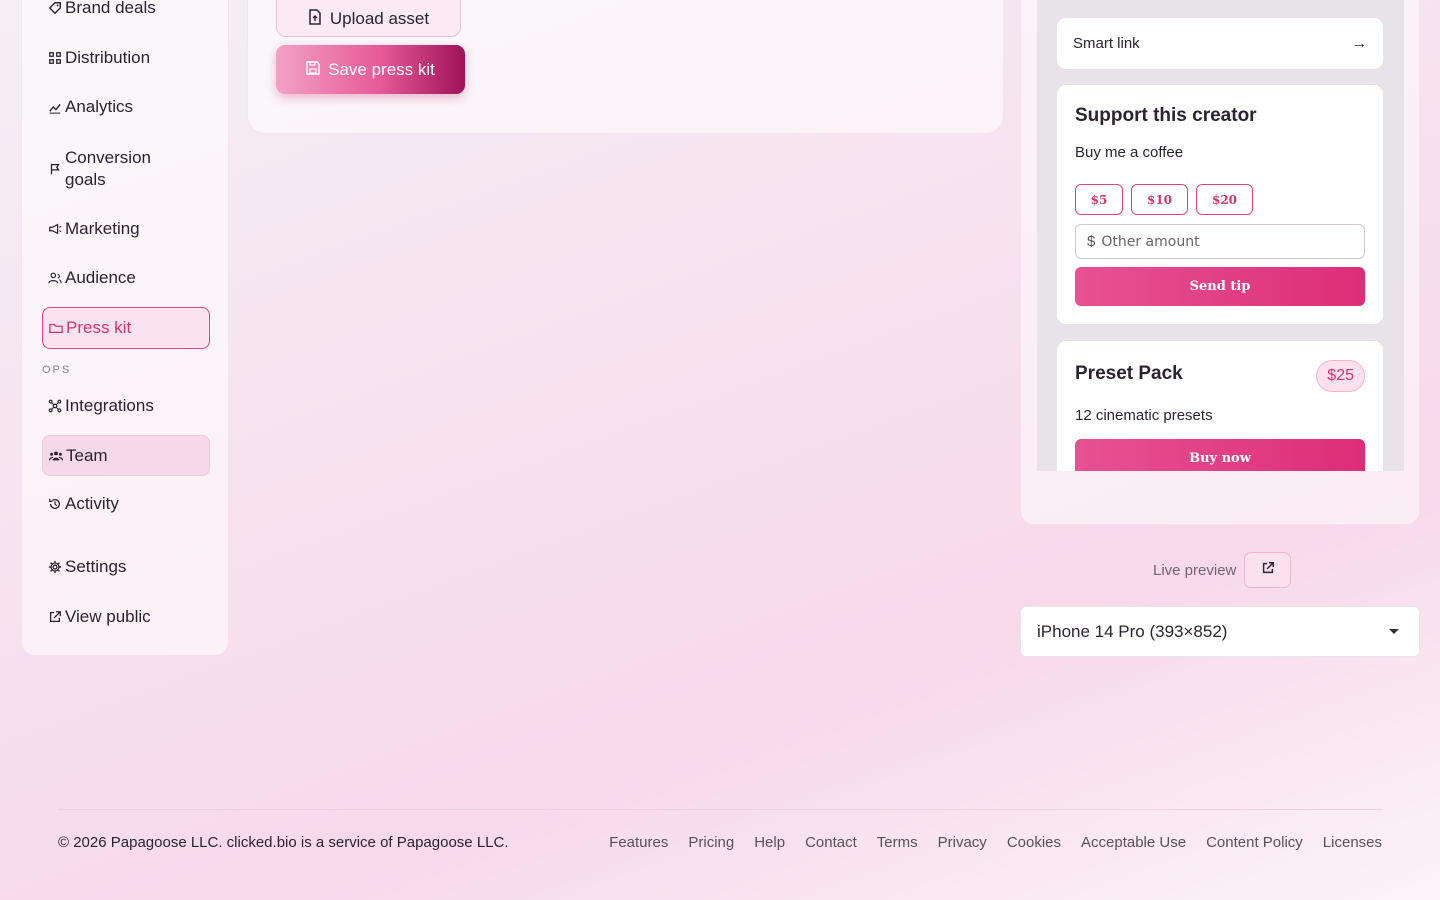 The width and height of the screenshot is (1440, 900). What do you see at coordinates (56, 456) in the screenshot?
I see `team-icon` at bounding box center [56, 456].